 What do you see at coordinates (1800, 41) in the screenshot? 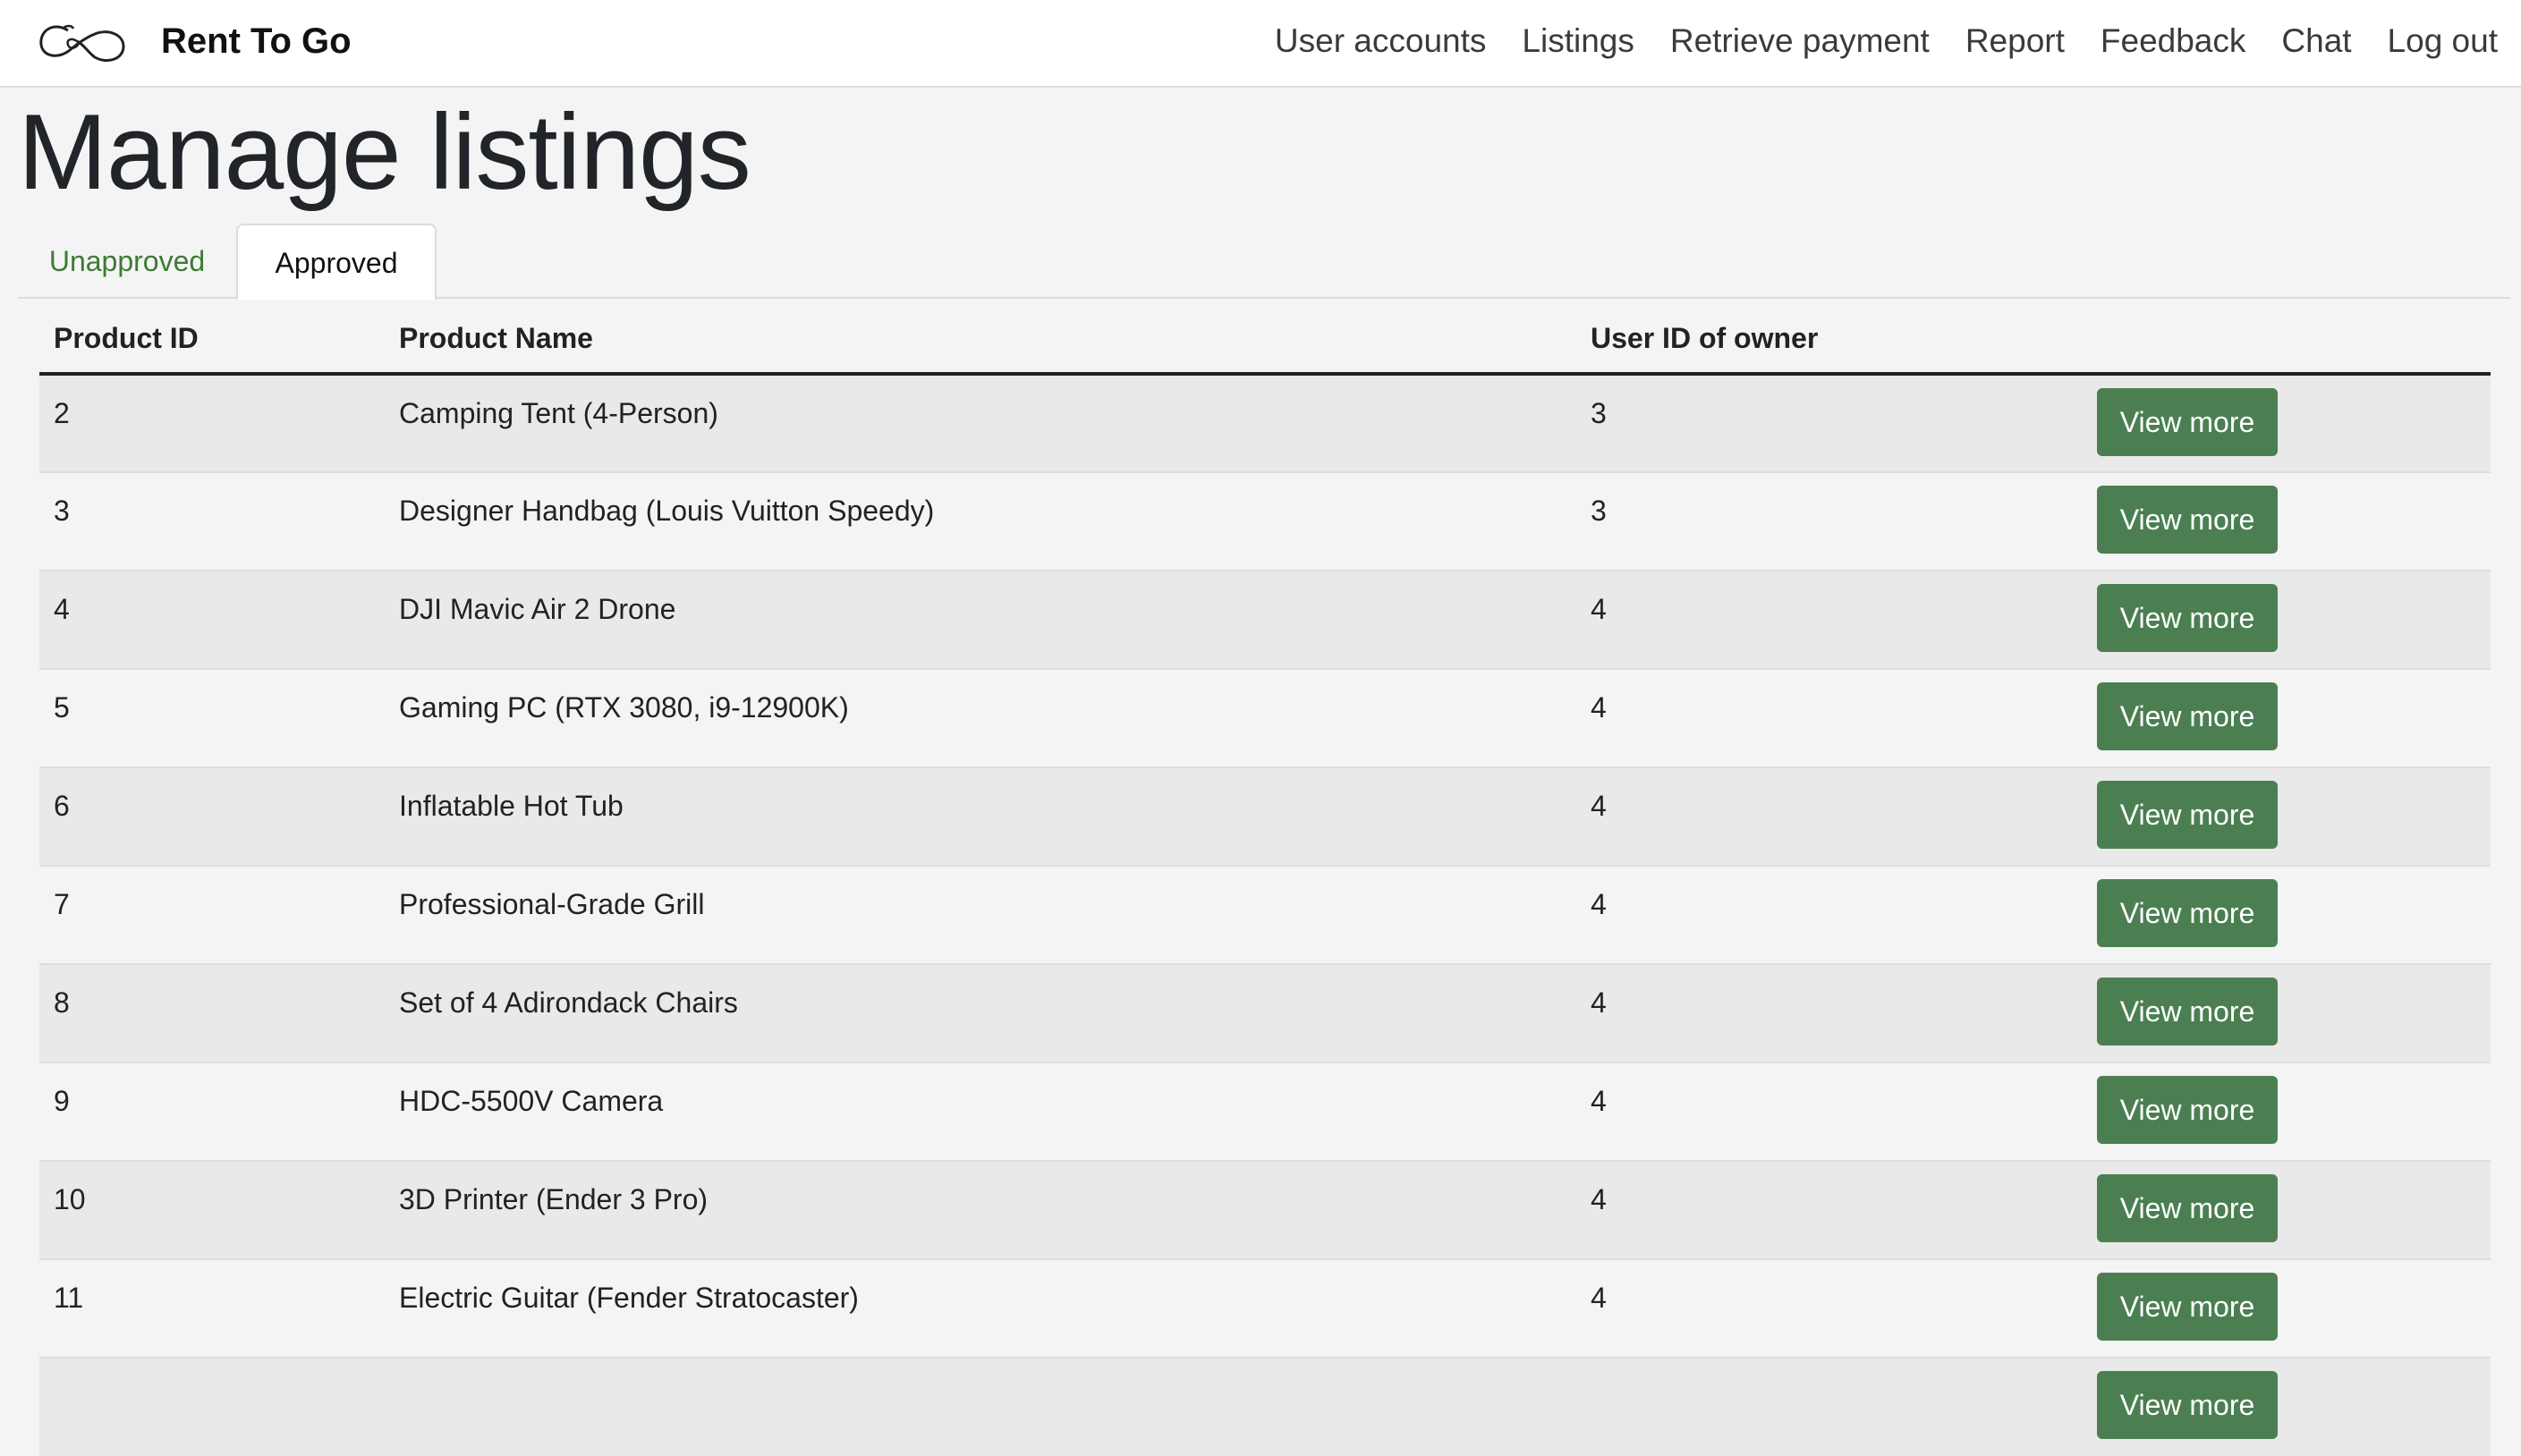
I see `nav-retrieve-payment: Retrieve payment` at bounding box center [1800, 41].